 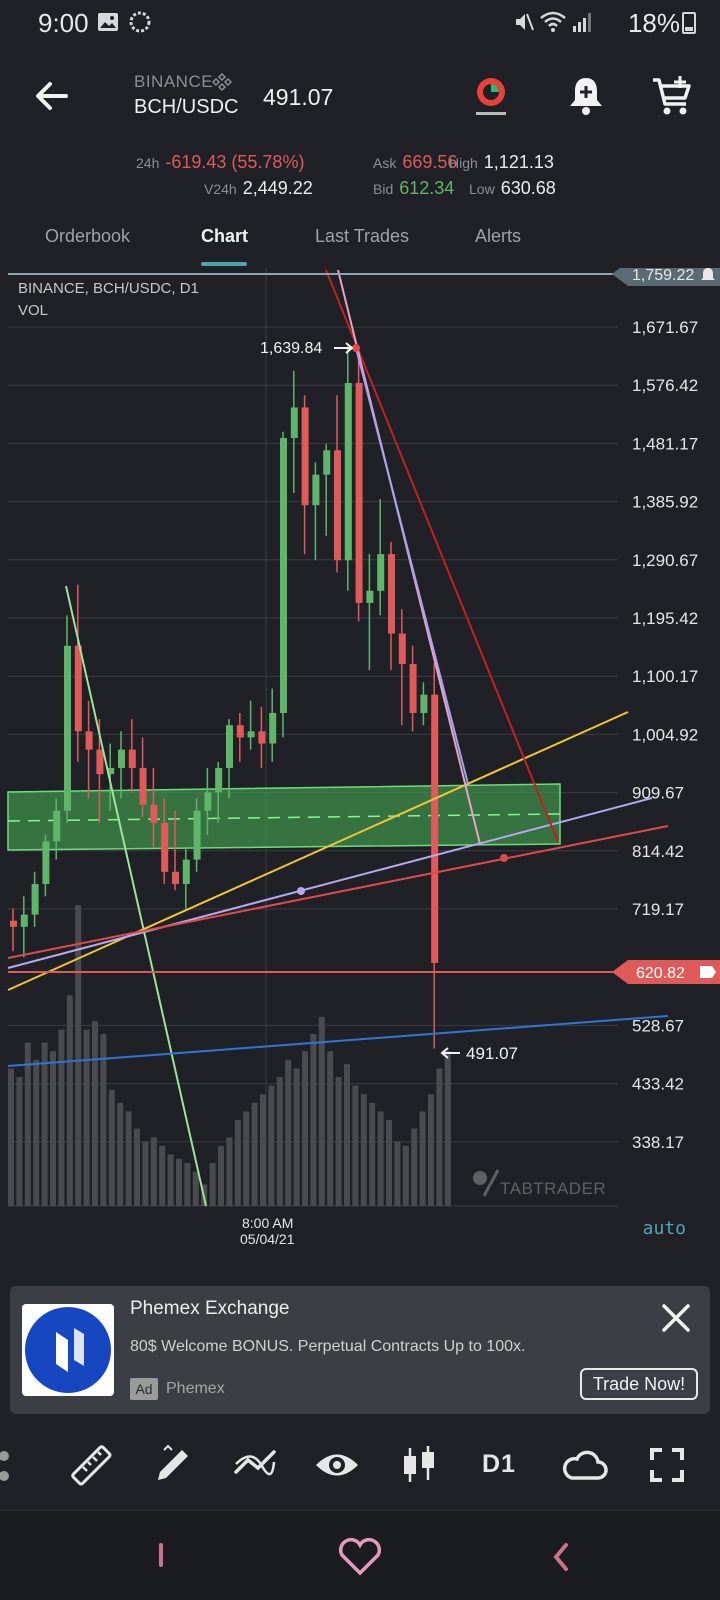 I want to click on currency-com-logo, so click(x=491, y=97).